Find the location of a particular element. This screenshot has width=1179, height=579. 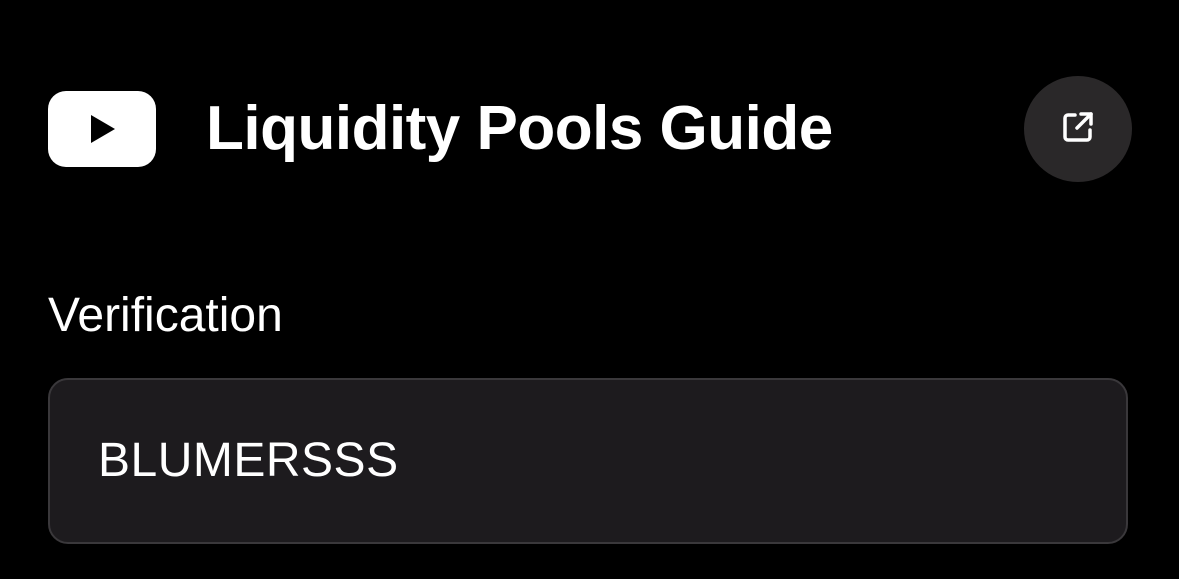

verification-label: Verification is located at coordinates (165, 315).